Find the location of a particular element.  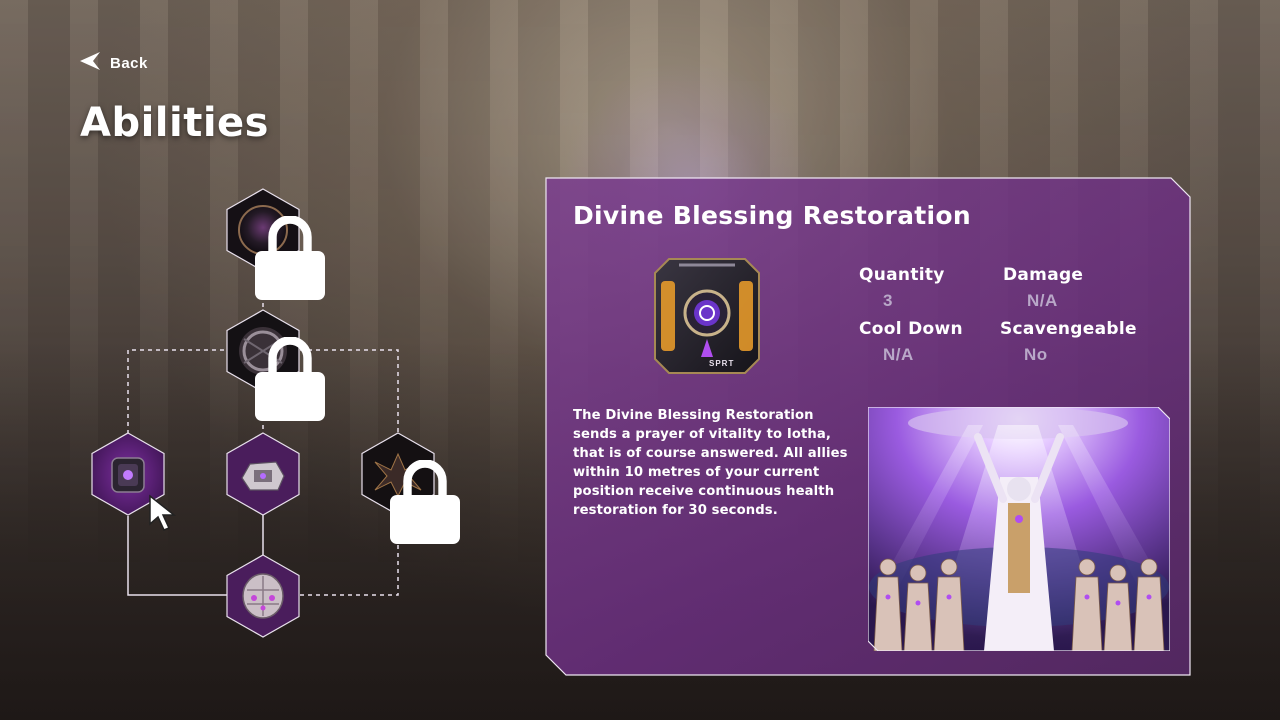

item-badge: SPRT is located at coordinates (722, 363).